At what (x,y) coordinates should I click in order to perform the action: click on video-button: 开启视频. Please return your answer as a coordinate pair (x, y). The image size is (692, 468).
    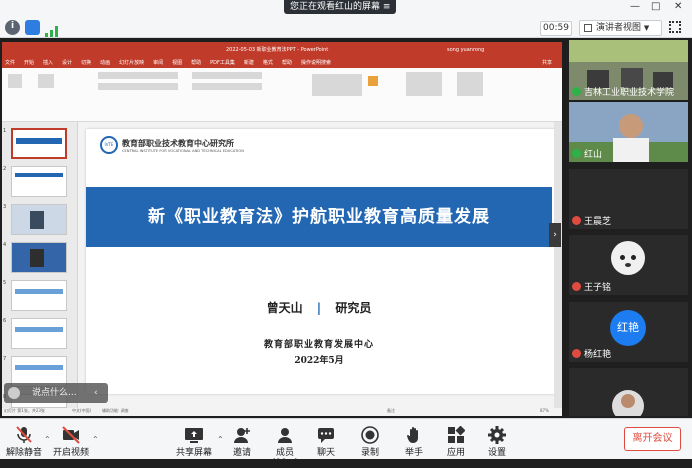
    Looking at the image, I should click on (71, 439).